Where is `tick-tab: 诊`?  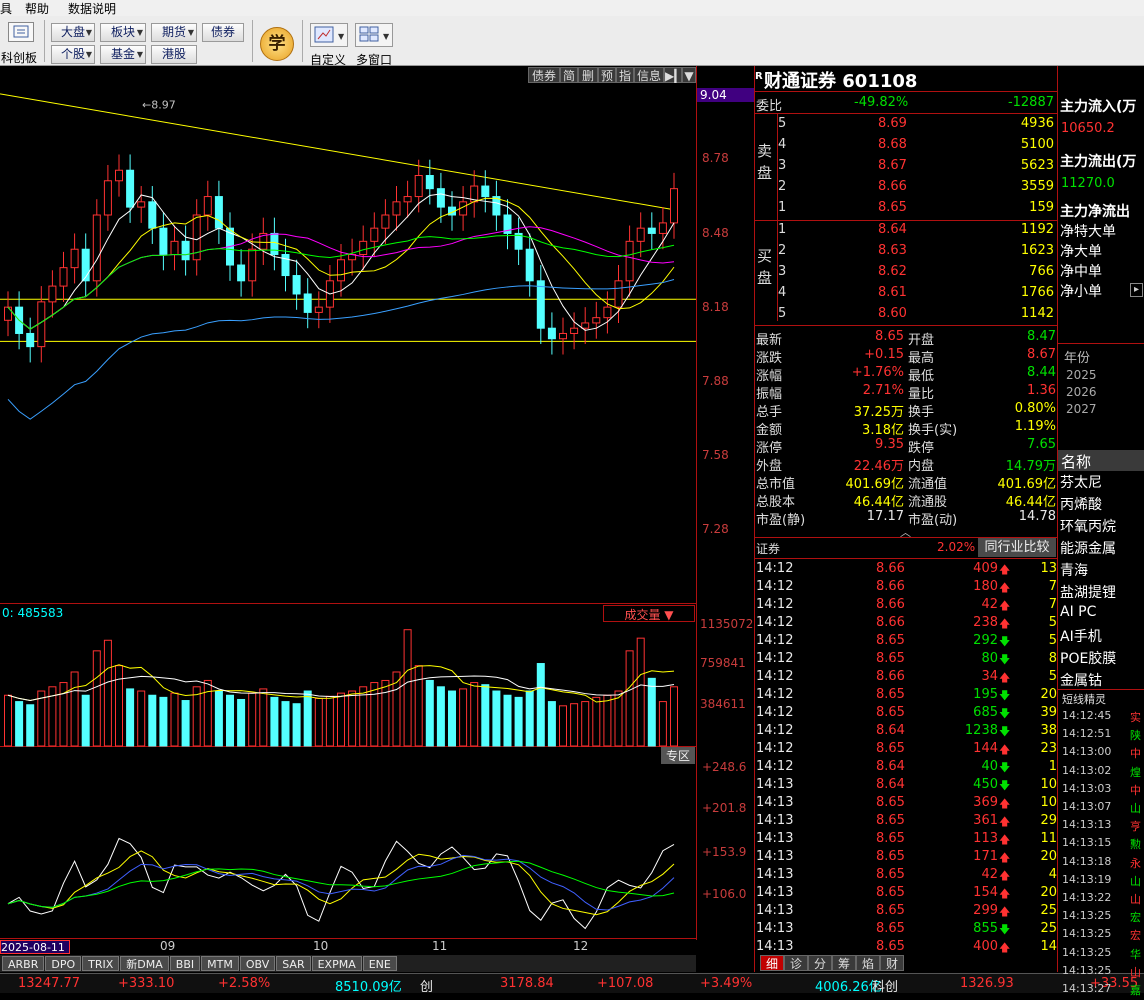 tick-tab: 诊 is located at coordinates (796, 963).